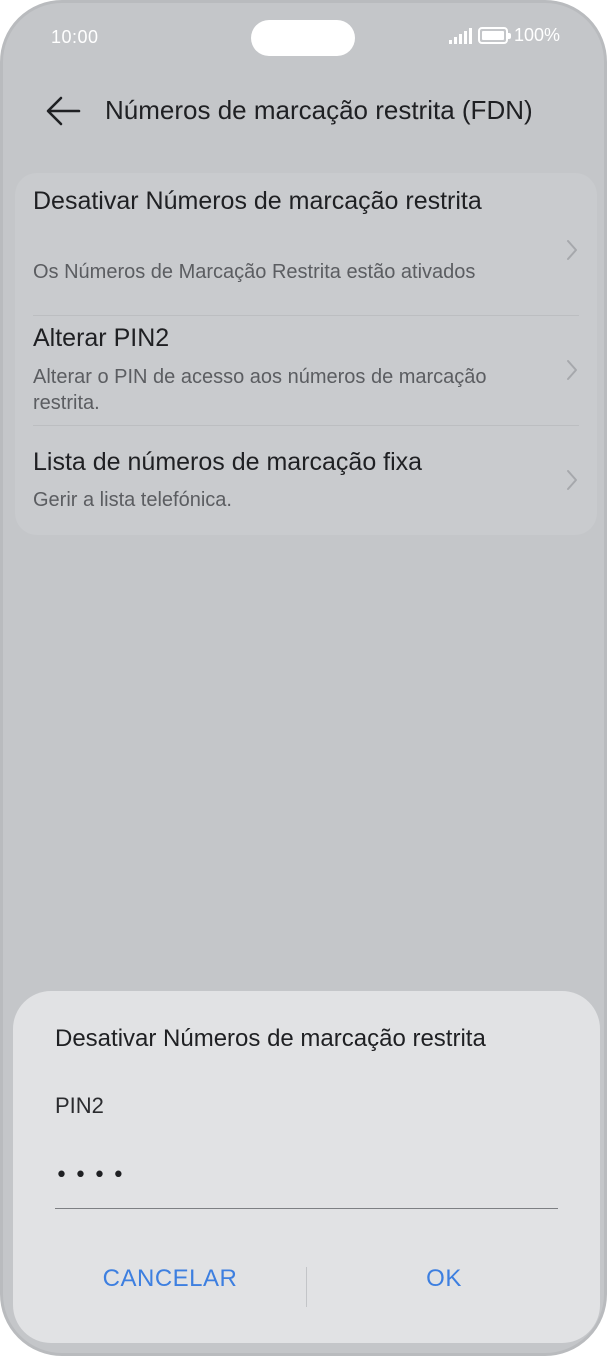 Image resolution: width=607 pixels, height=1356 pixels. Describe the element at coordinates (494, 35) in the screenshot. I see `battery-icon` at that location.